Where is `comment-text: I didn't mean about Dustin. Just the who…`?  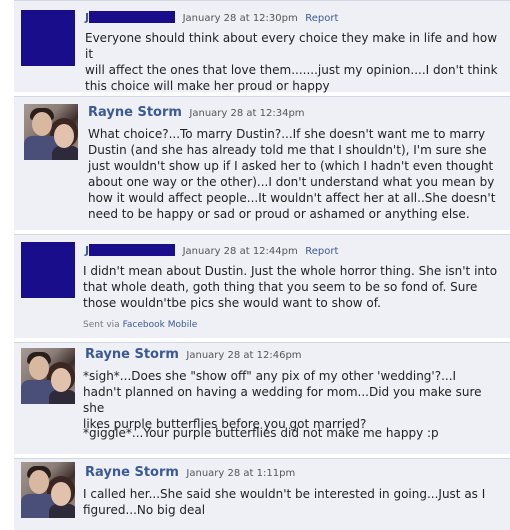
comment-text: I didn't mean about Dustin. Just the who… is located at coordinates (290, 287).